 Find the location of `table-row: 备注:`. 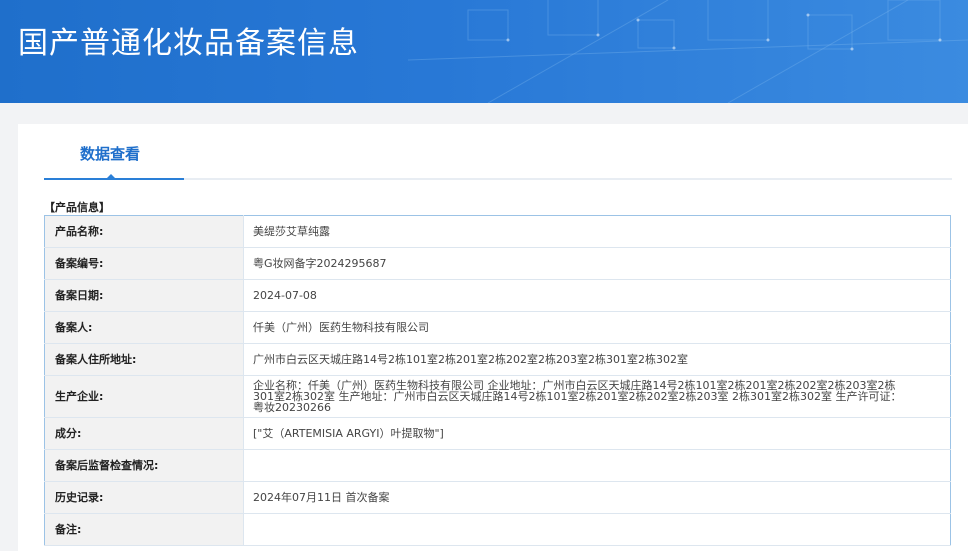

table-row: 备注: is located at coordinates (497, 529).